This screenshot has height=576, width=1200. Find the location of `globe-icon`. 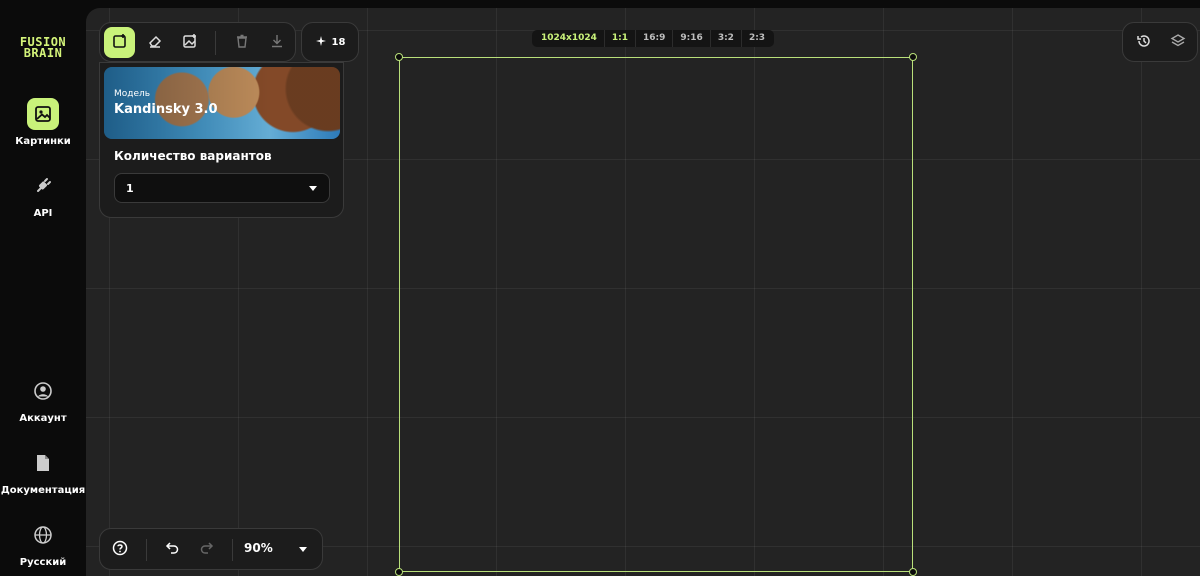

globe-icon is located at coordinates (43, 535).